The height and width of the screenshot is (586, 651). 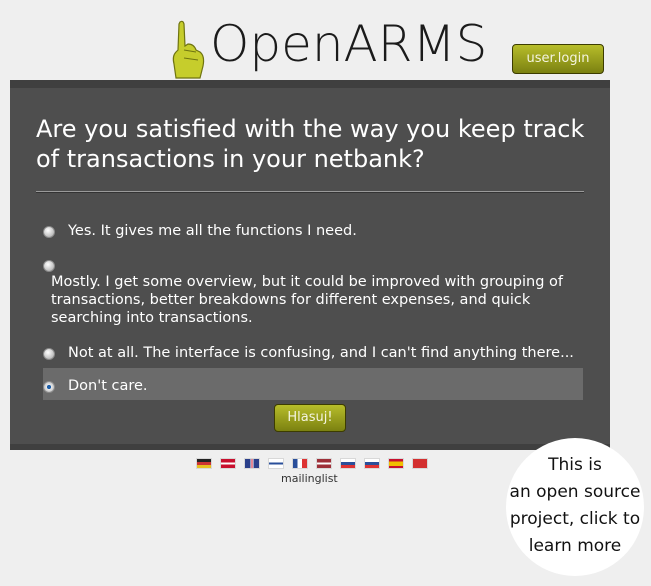 I want to click on bubble-line-3: project, click to, so click(x=575, y=519).